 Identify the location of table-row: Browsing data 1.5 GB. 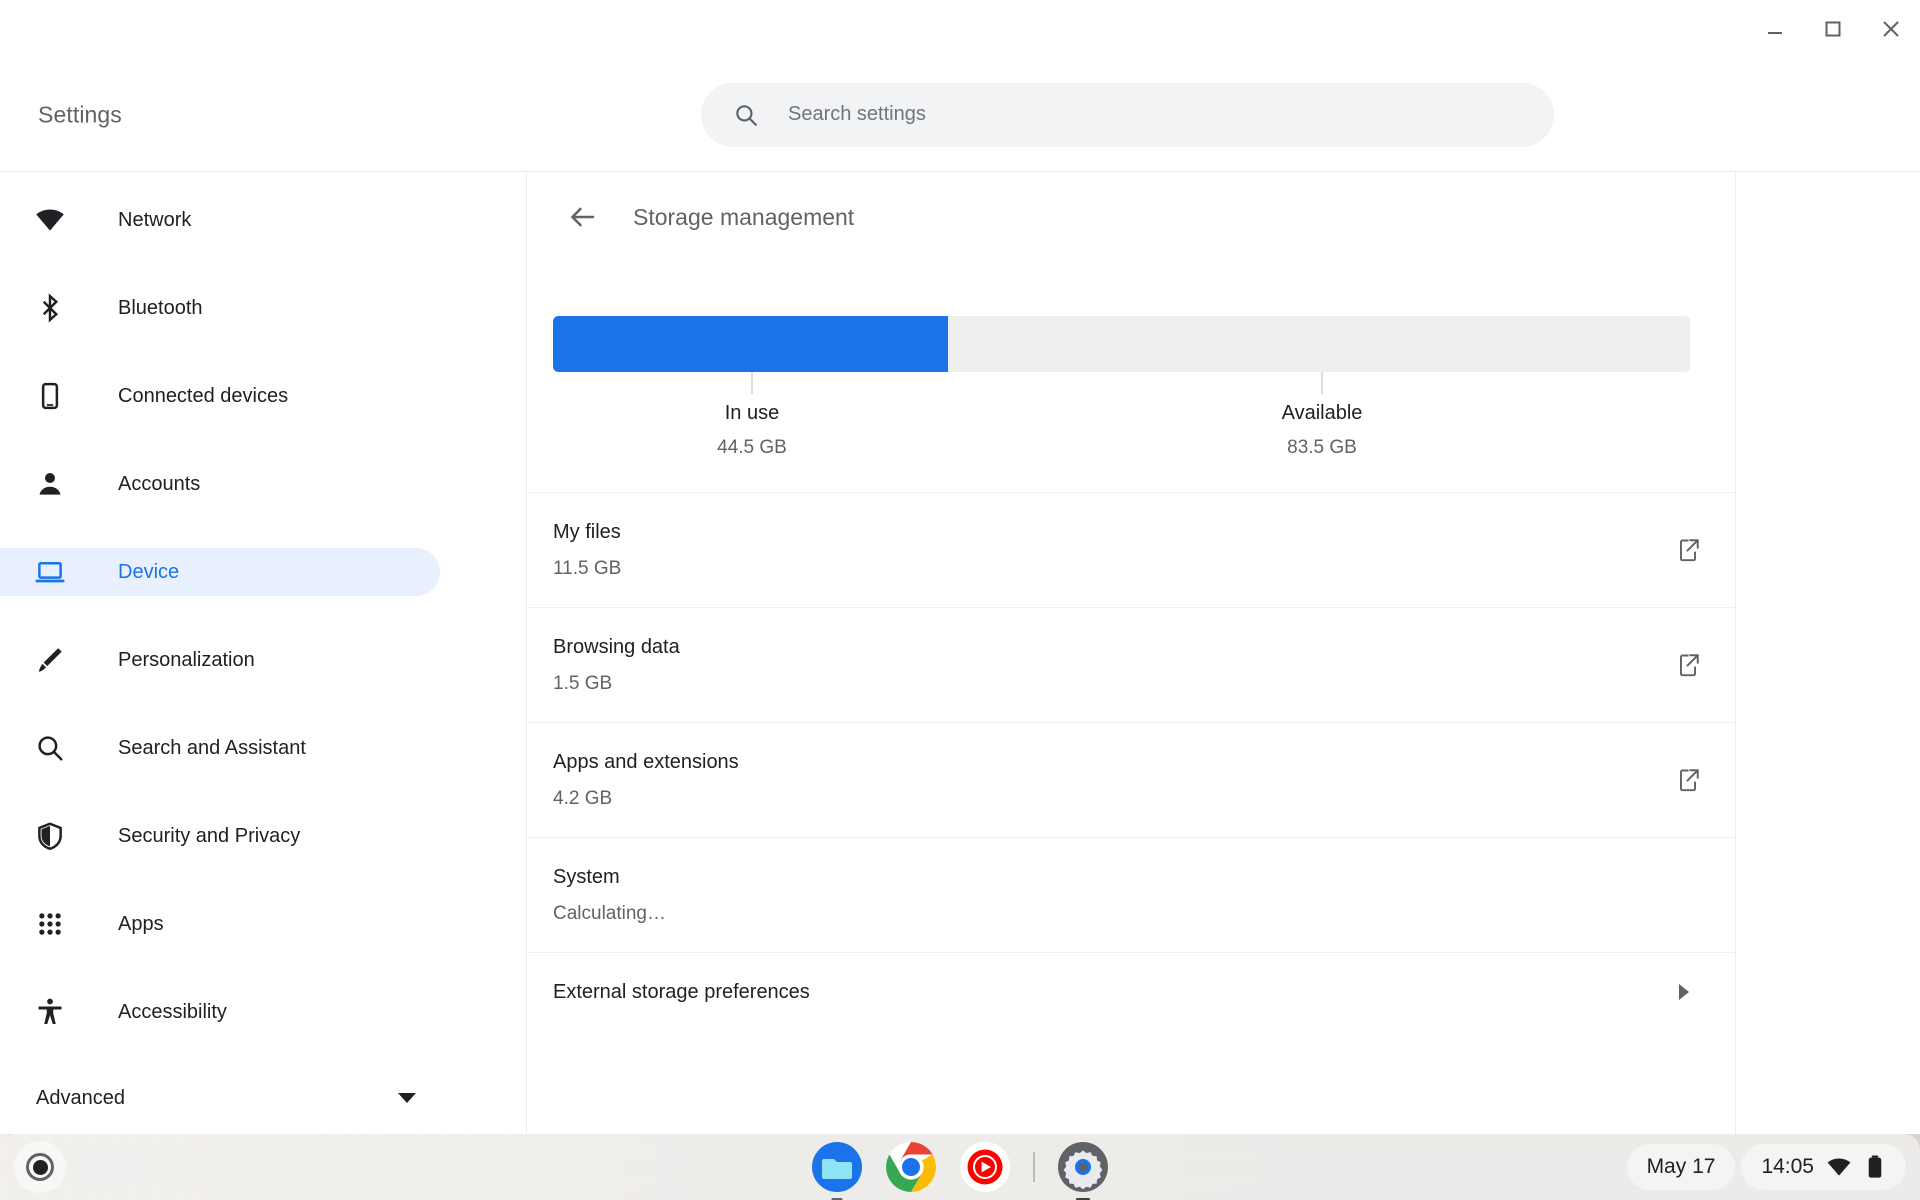
(1131, 665).